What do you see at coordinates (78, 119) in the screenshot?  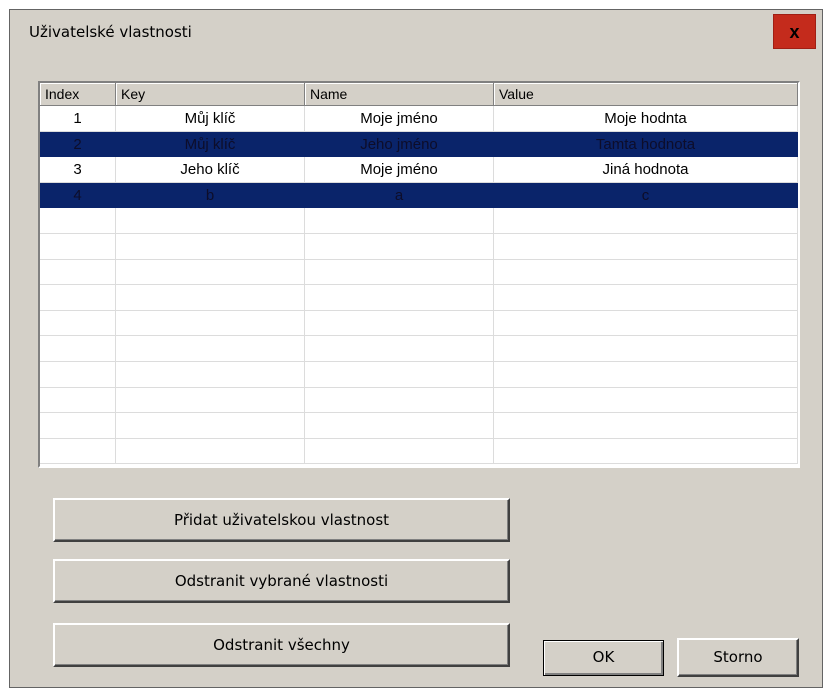 I see `cell-index: 1` at bounding box center [78, 119].